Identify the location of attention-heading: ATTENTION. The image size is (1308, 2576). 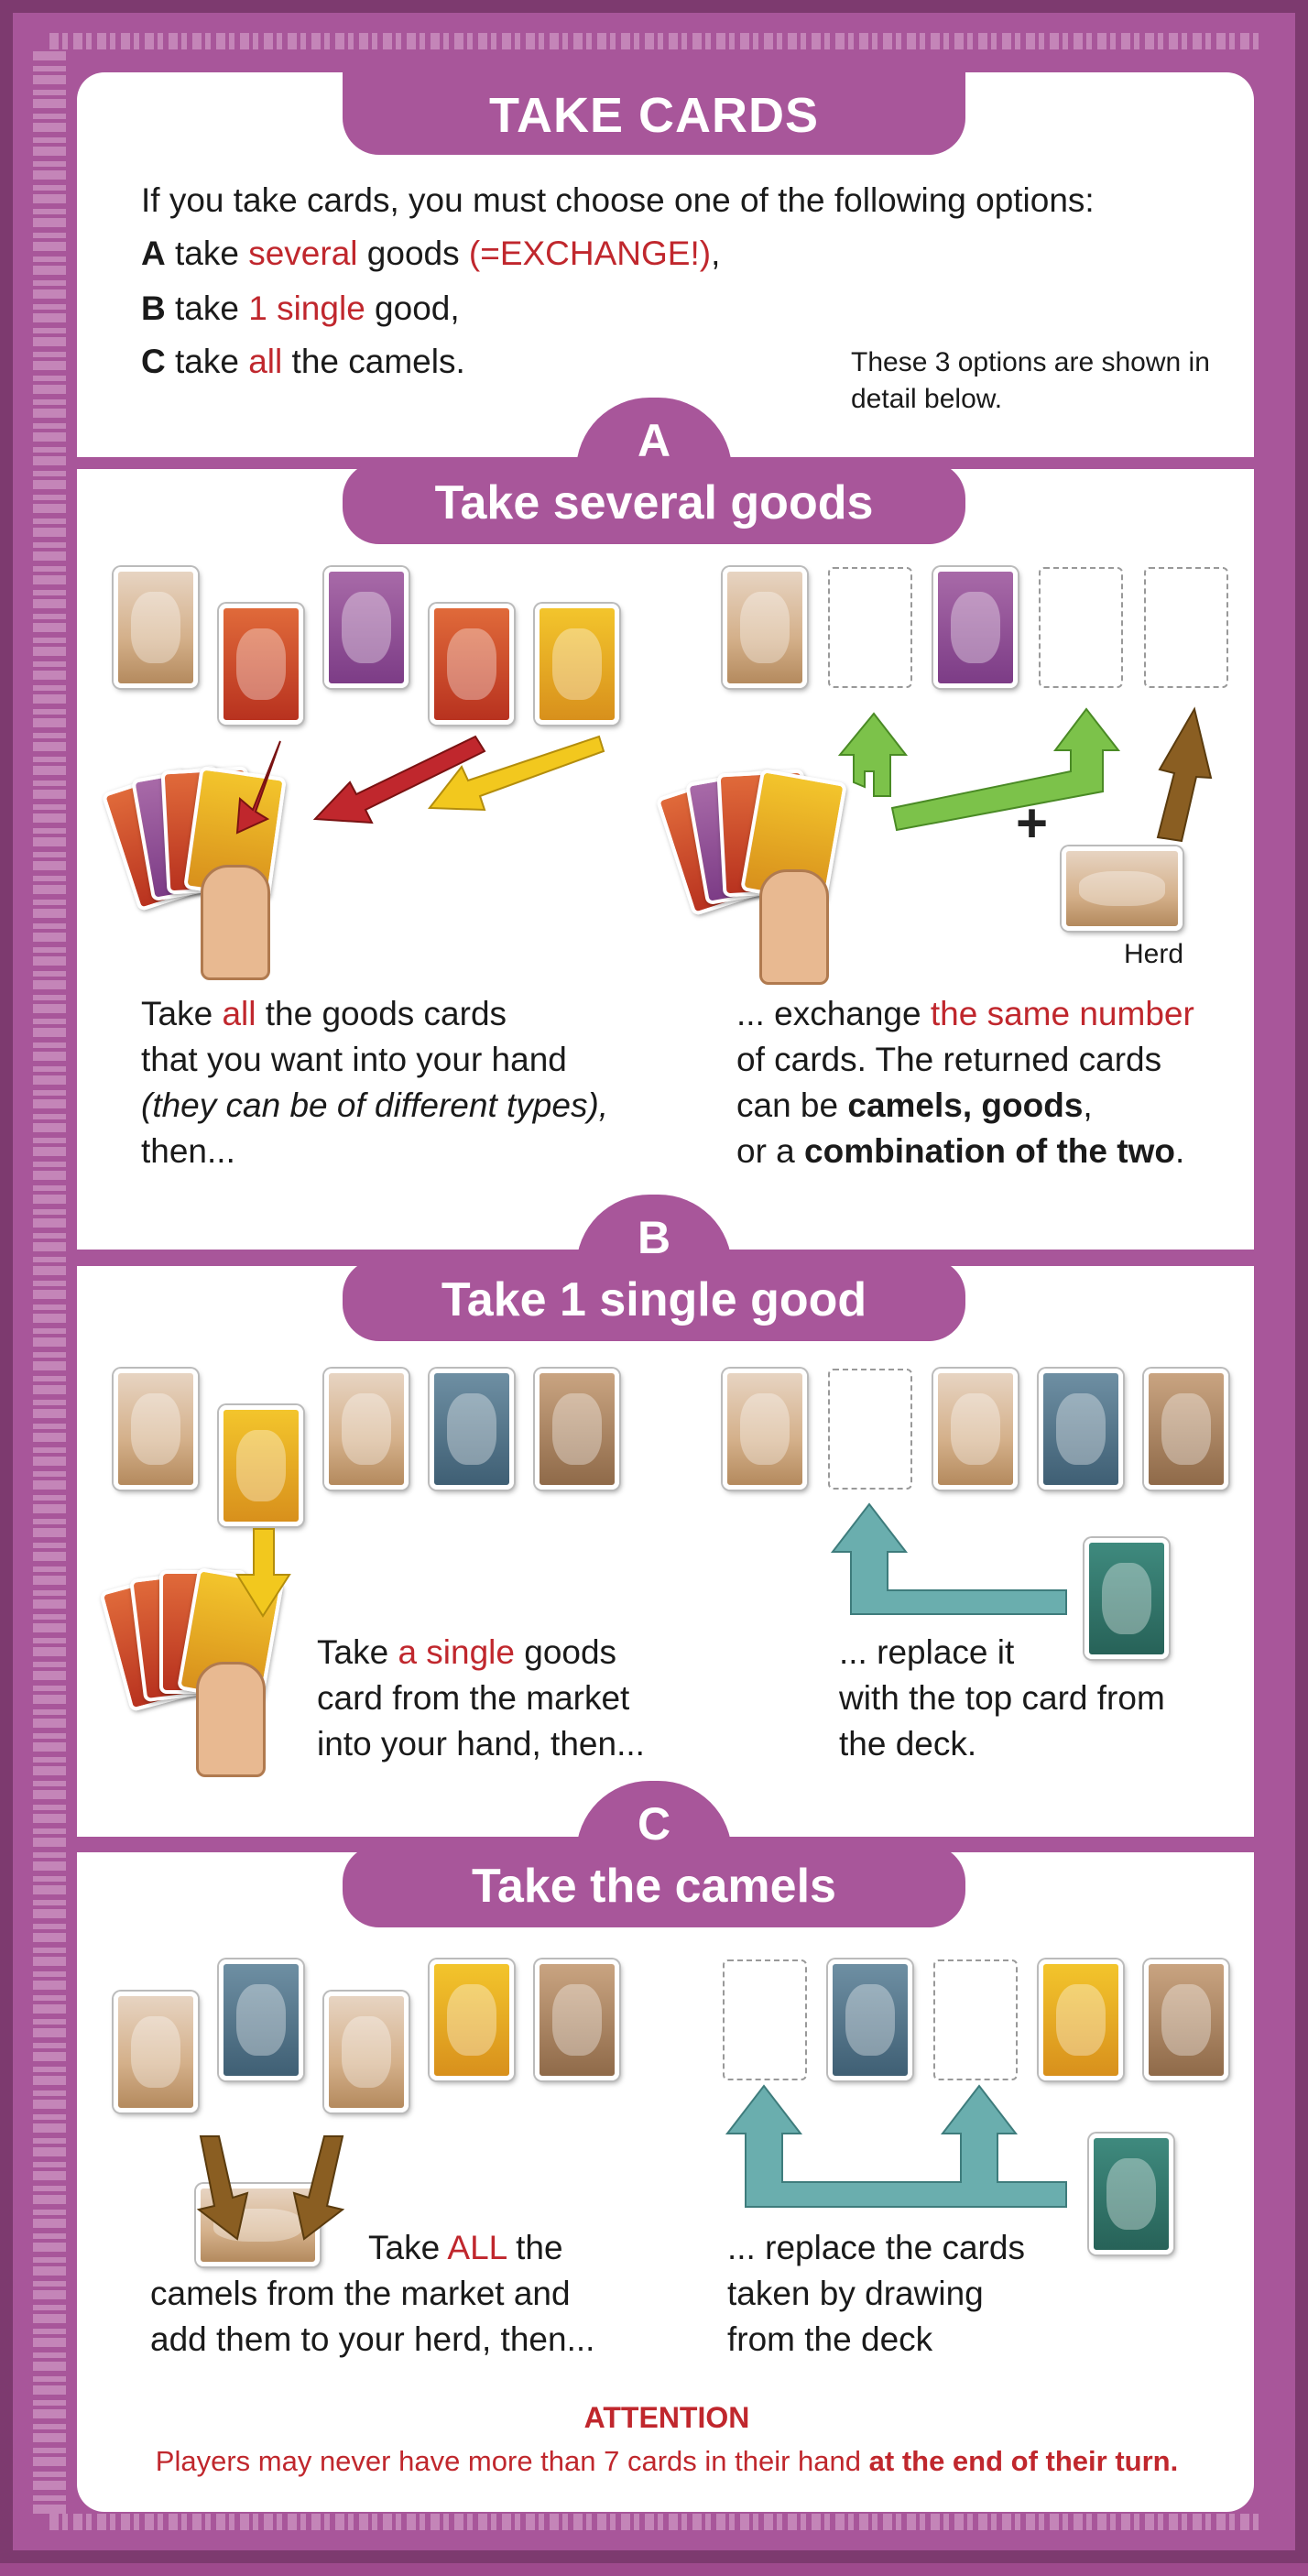
(666, 2418).